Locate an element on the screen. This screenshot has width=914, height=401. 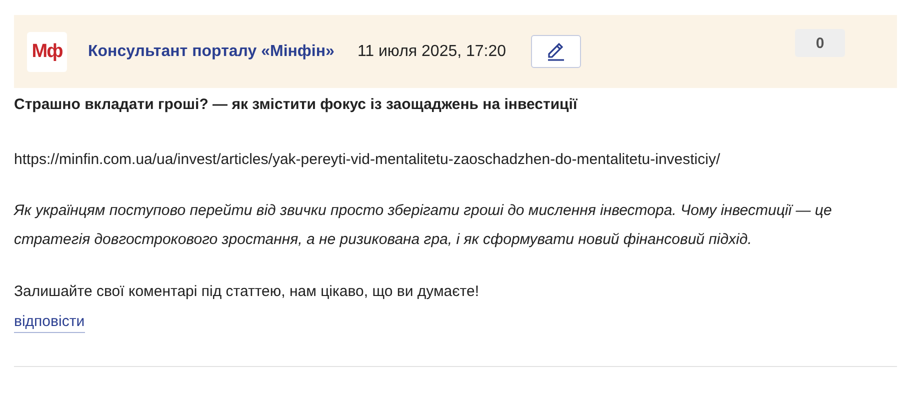
comment-title: Страшно вкладати гроші? — як змістити фокус із заощаджень на інвестиції is located at coordinates (296, 105).